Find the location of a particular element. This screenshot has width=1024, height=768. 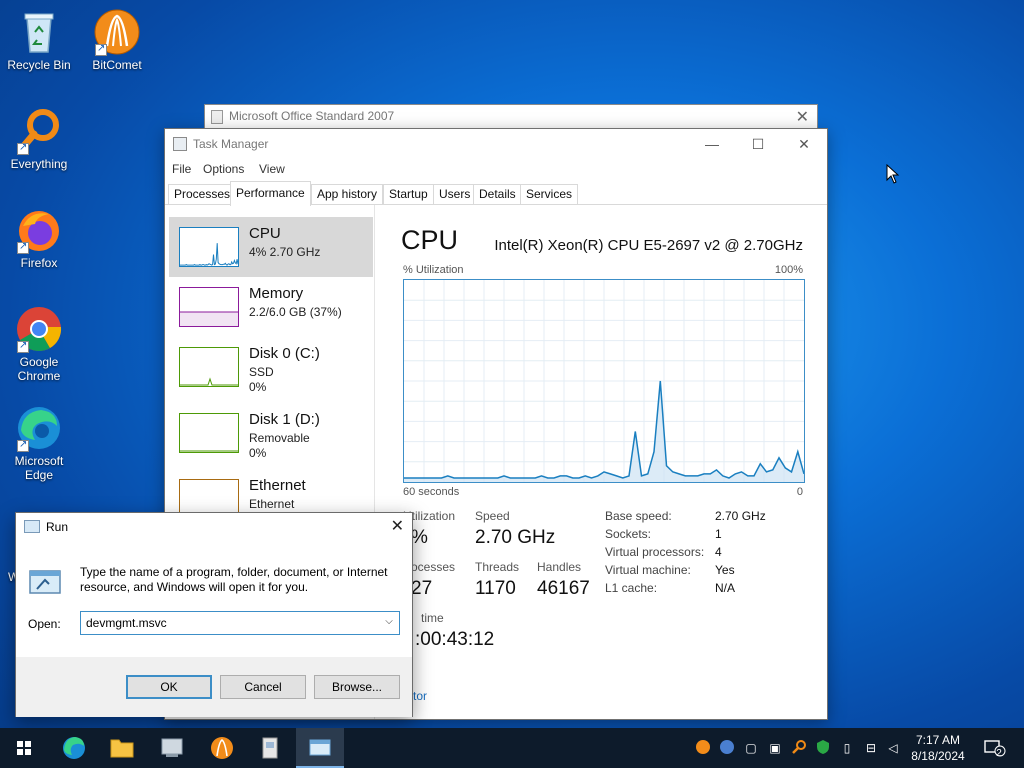

base-speed-value: 2.70 GHz is located at coordinates (740, 516).